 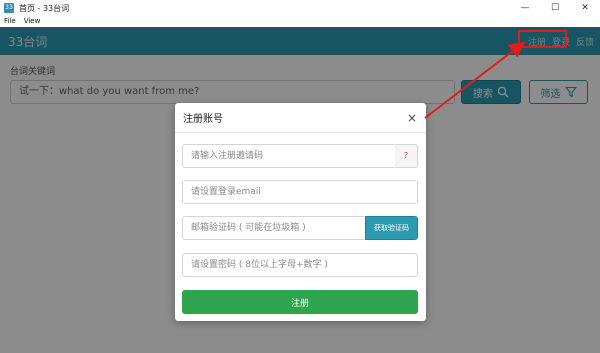 I want to click on password-field: 请设置密码 ( 8位以上字母+数字 ), so click(x=300, y=265).